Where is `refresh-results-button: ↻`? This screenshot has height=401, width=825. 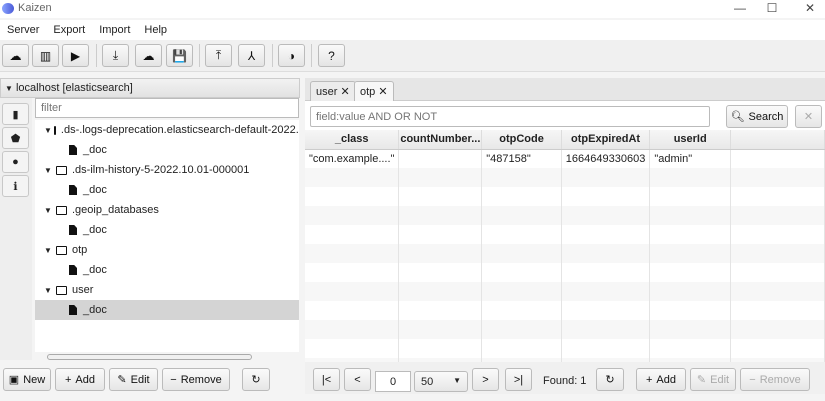 refresh-results-button: ↻ is located at coordinates (610, 379).